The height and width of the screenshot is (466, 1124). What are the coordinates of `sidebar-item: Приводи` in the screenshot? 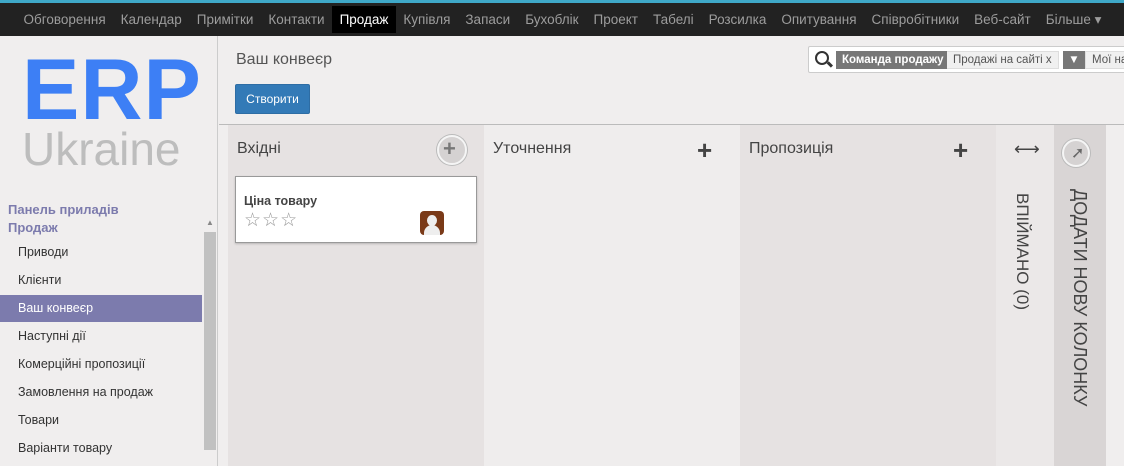 It's located at (101, 252).